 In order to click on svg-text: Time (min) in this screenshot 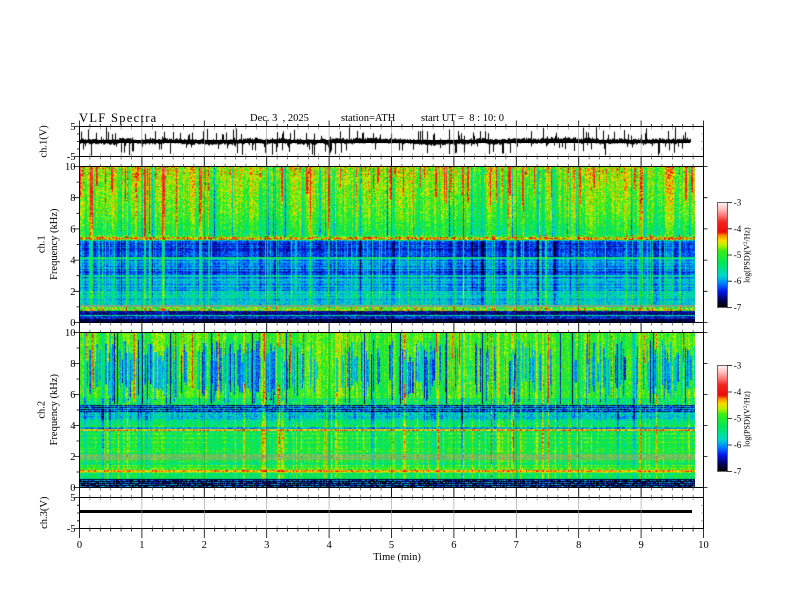, I will do `click(397, 557)`.